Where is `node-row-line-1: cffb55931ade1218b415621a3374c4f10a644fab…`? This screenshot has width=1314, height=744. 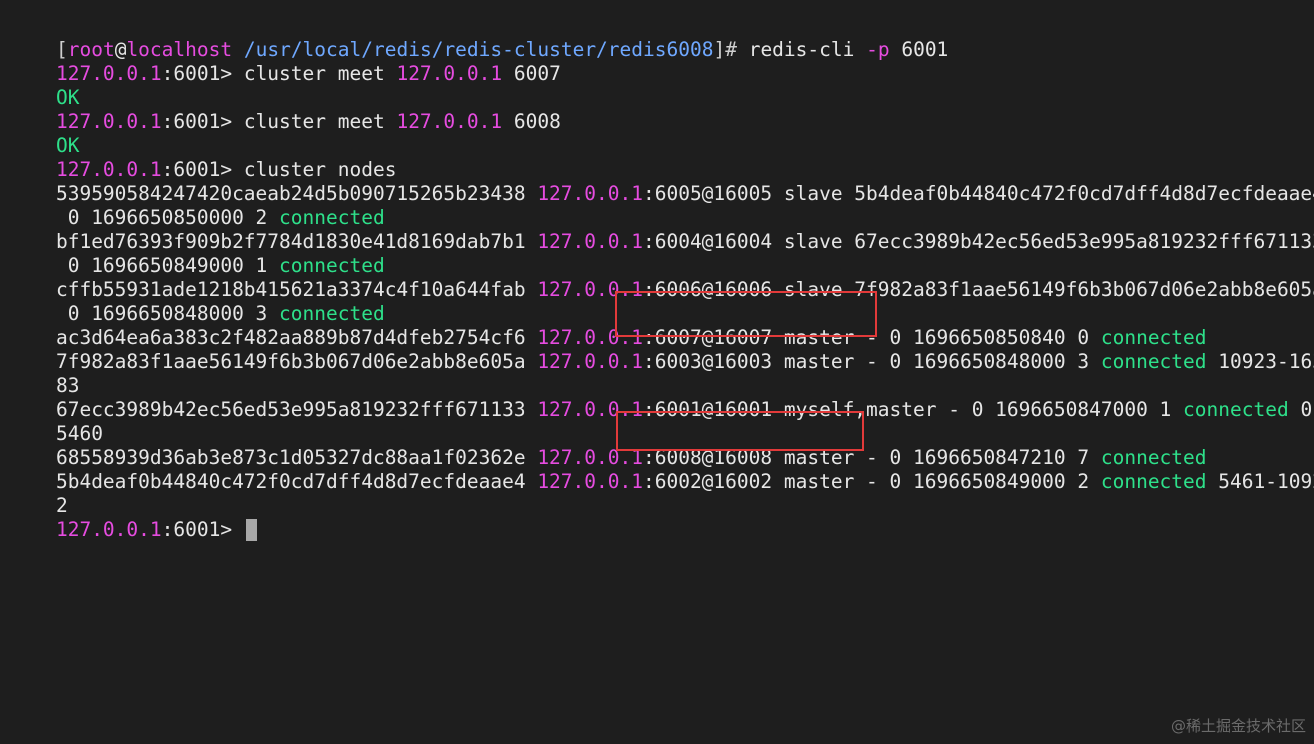
node-row-line-1: cffb55931ade1218b415621a3374c4f10a644fab… is located at coordinates (661, 277).